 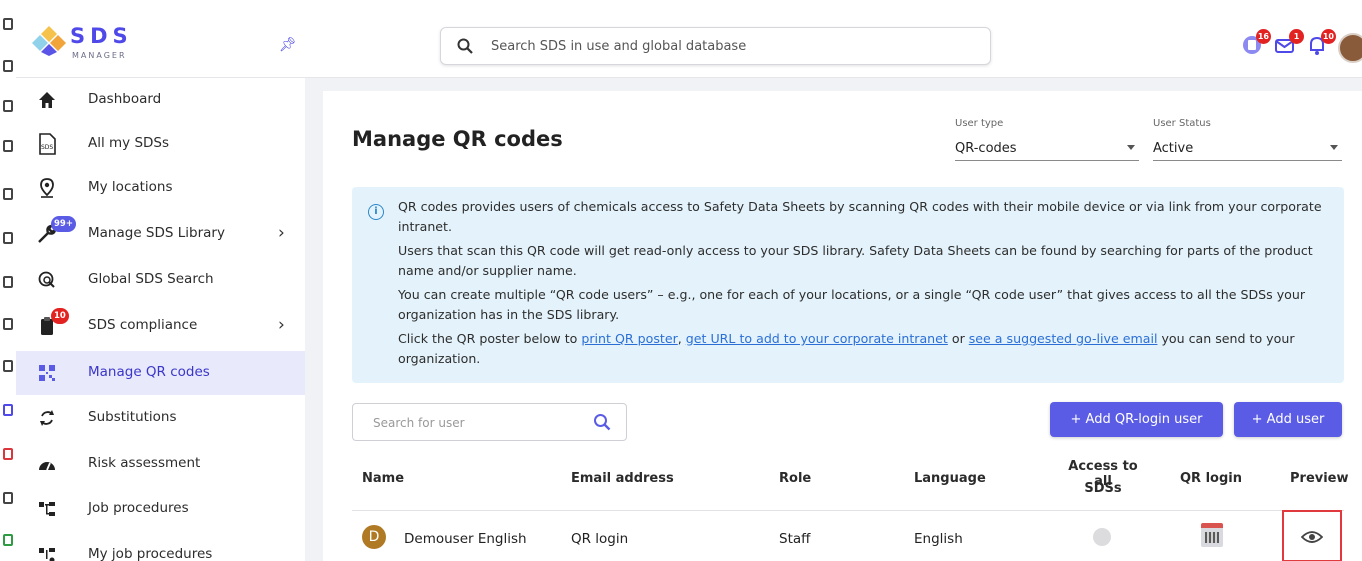 I want to click on add-user-button: + Add user, so click(x=1288, y=419).